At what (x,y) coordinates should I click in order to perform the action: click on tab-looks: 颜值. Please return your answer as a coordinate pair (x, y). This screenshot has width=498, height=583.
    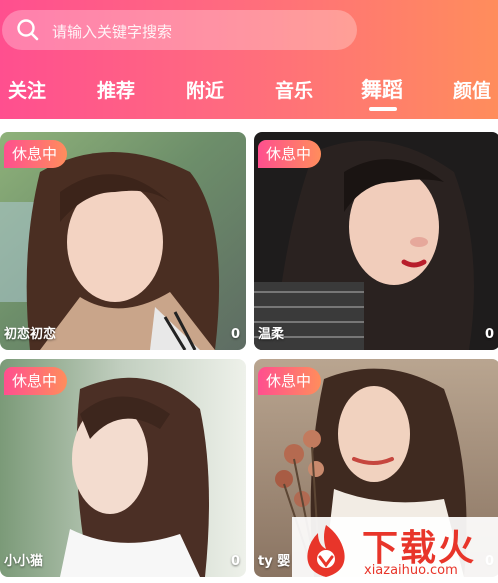
    Looking at the image, I should click on (472, 89).